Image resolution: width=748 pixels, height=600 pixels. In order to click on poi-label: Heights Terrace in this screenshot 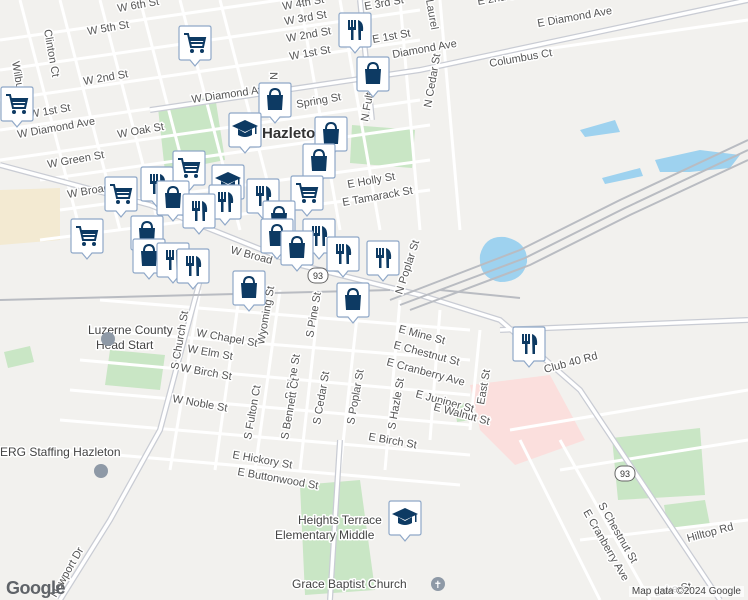, I will do `click(340, 520)`.